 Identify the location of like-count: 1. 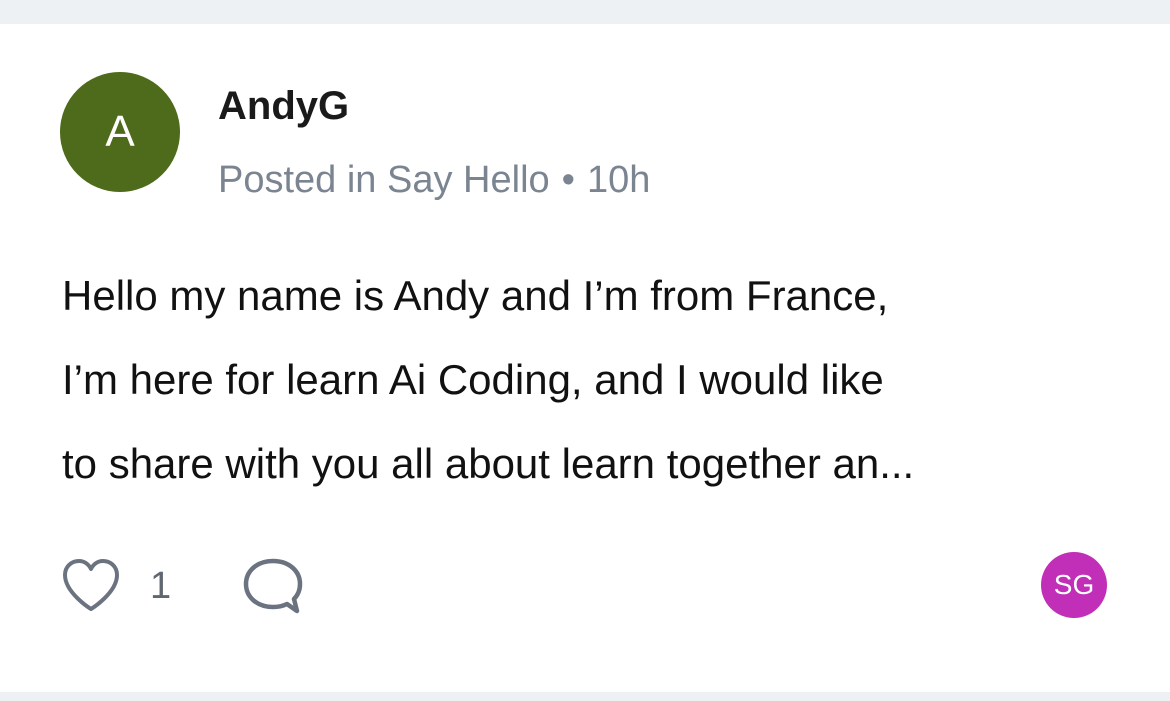
(161, 585).